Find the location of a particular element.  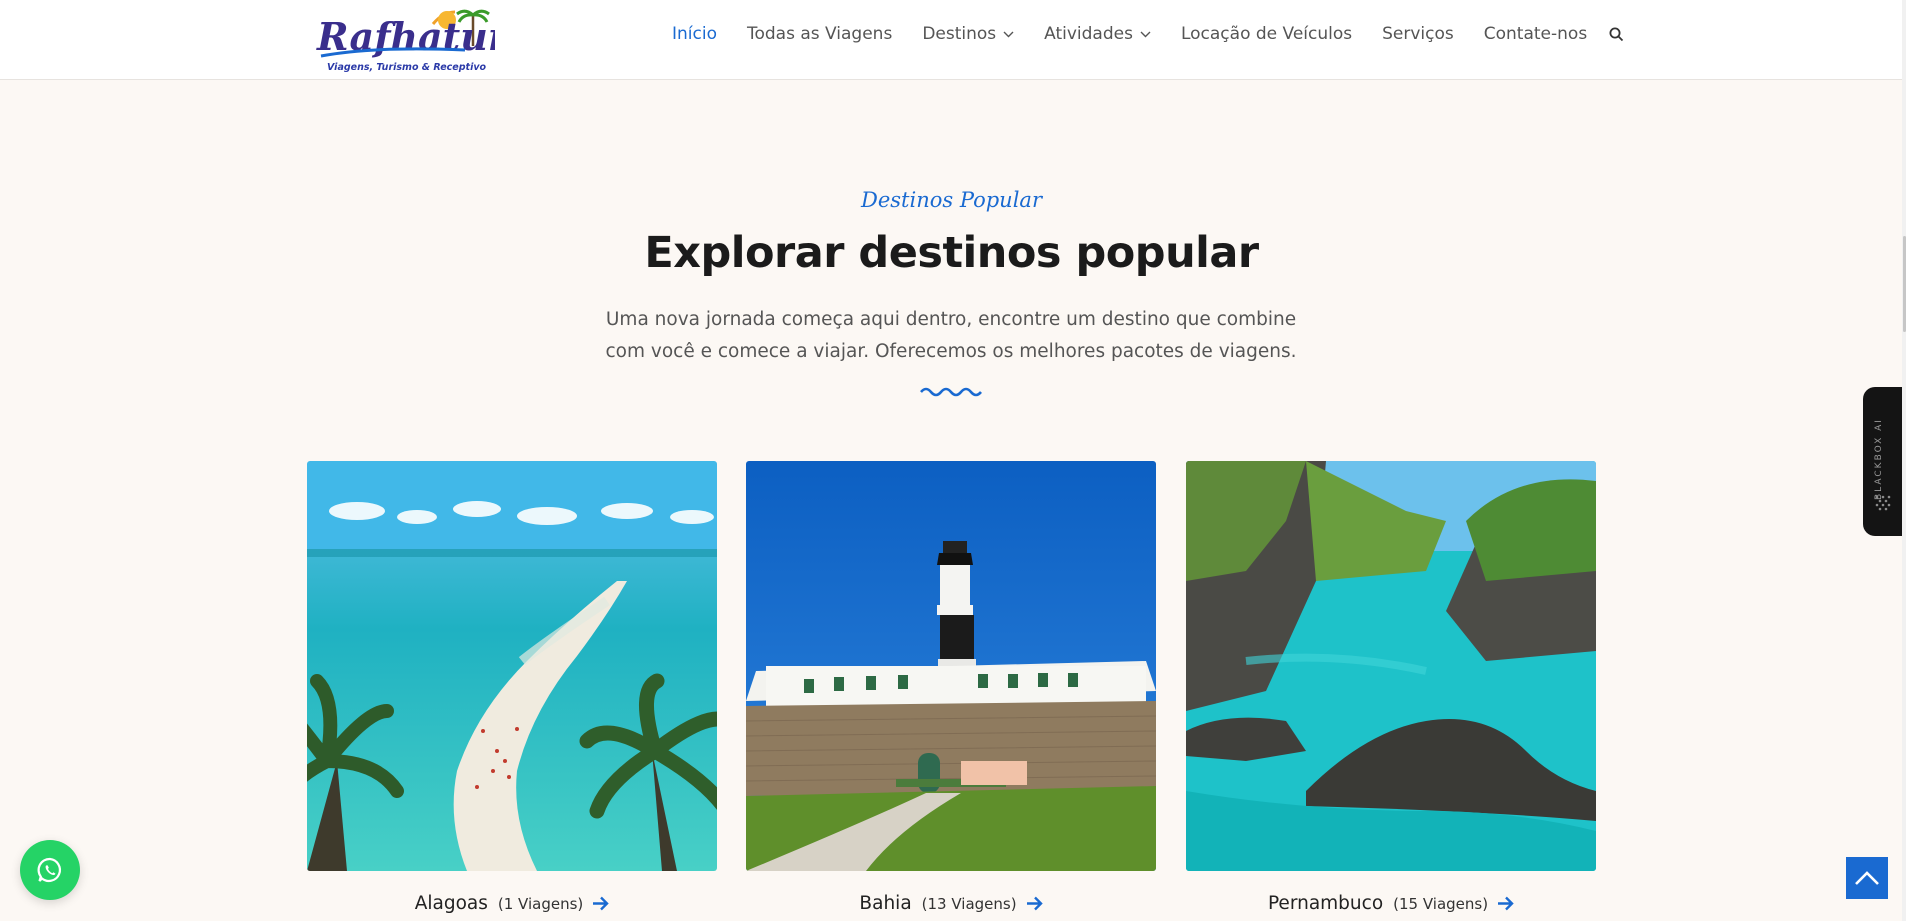

nav-locacao-de-veiculos: Locação de Veículos is located at coordinates (1266, 34).